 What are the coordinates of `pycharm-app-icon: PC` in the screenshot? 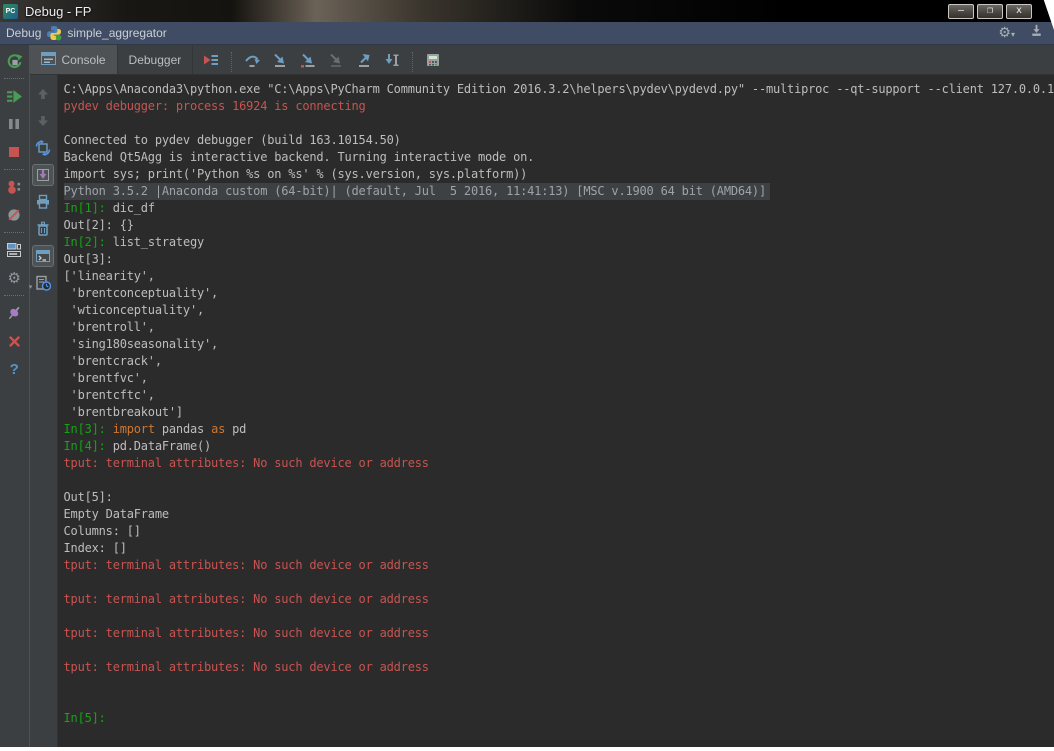 It's located at (10, 11).